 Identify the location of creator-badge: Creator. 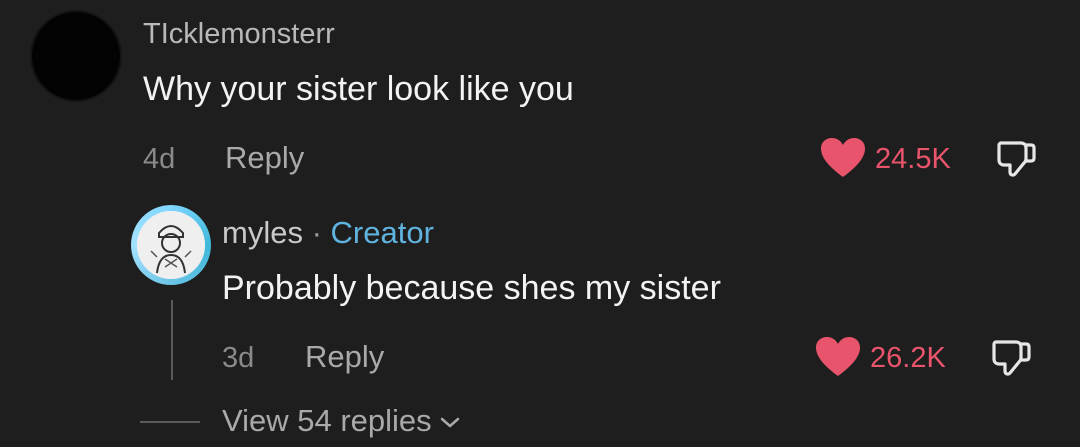
(382, 232).